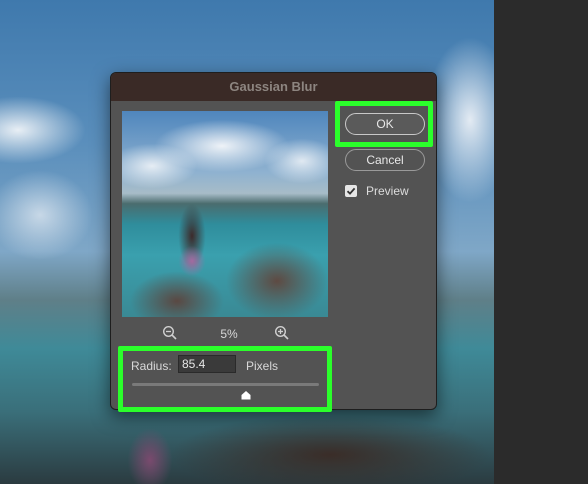 The image size is (588, 484). Describe the element at coordinates (385, 160) in the screenshot. I see `cancel-button: Cancel` at that location.